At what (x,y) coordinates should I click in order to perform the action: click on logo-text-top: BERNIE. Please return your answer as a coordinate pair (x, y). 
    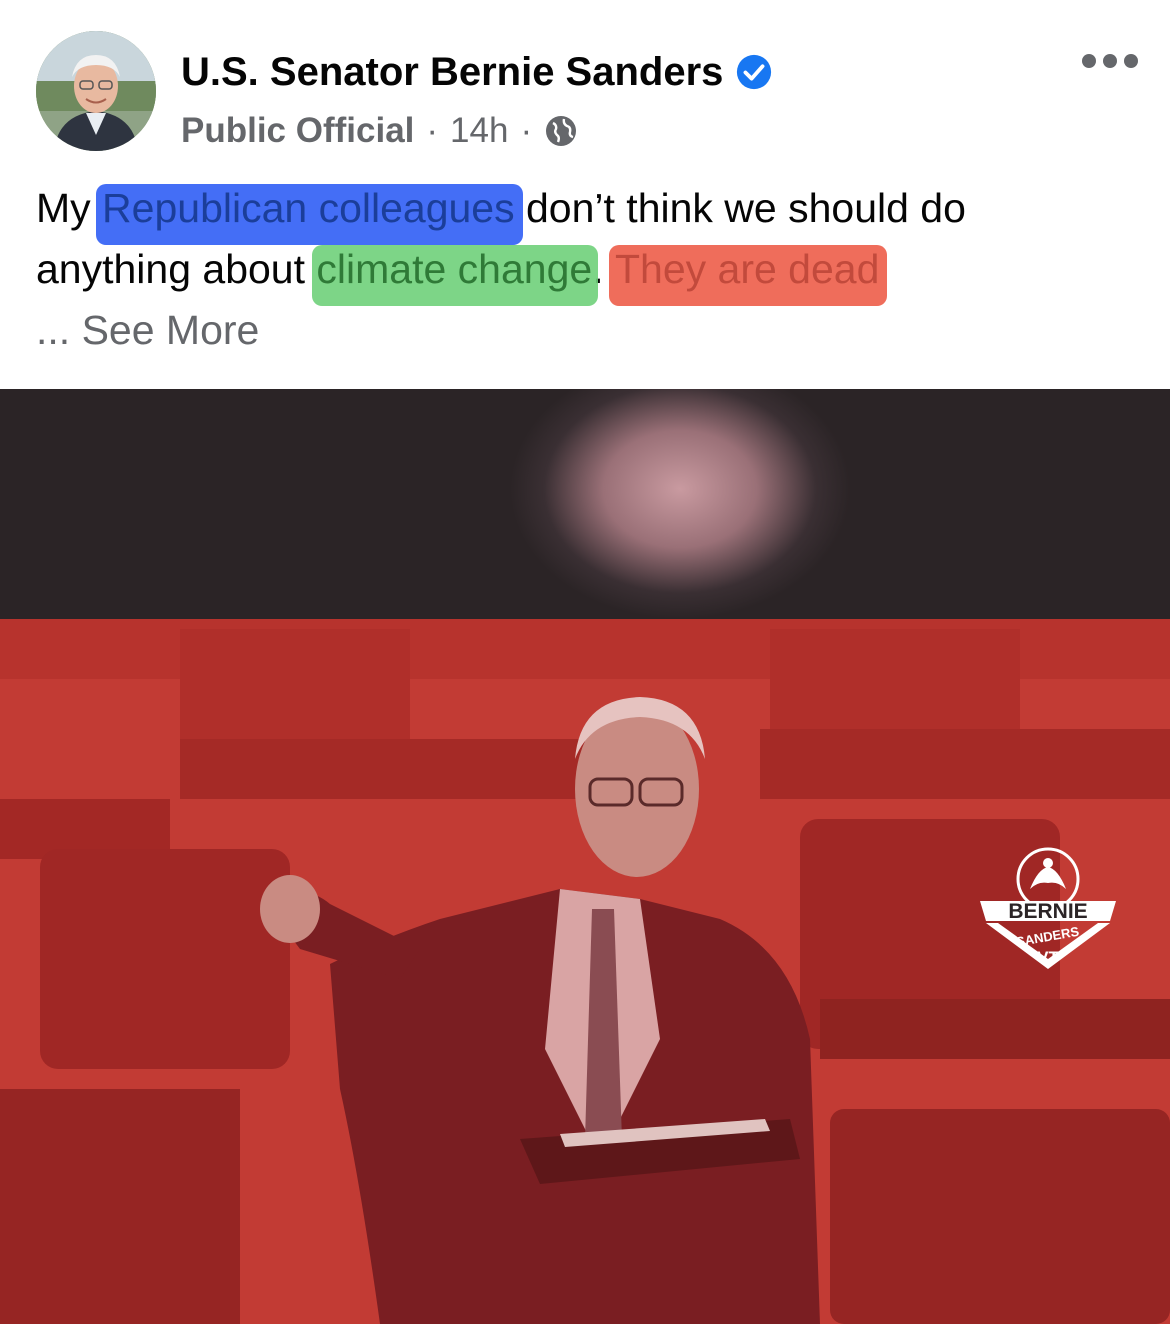
    Looking at the image, I should click on (1047, 911).